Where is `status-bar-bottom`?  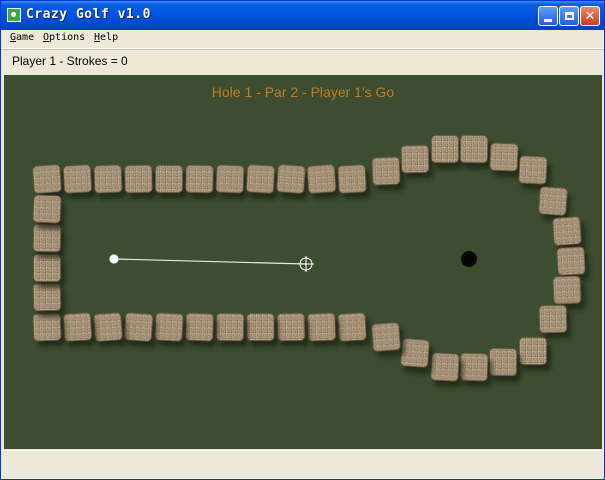 status-bar-bottom is located at coordinates (302, 464).